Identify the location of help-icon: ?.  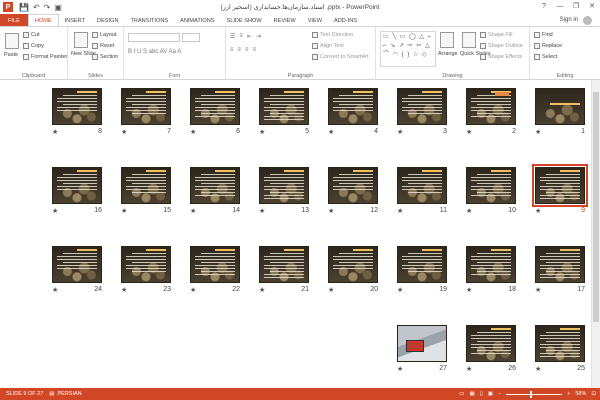
(544, 6).